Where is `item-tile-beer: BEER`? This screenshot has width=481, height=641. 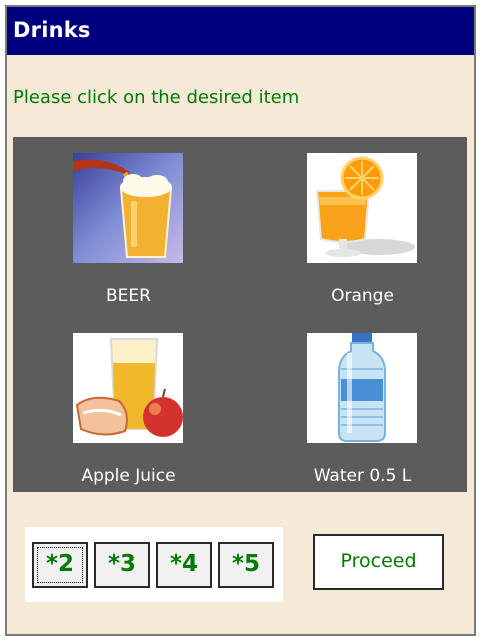 item-tile-beer: BEER is located at coordinates (121, 223).